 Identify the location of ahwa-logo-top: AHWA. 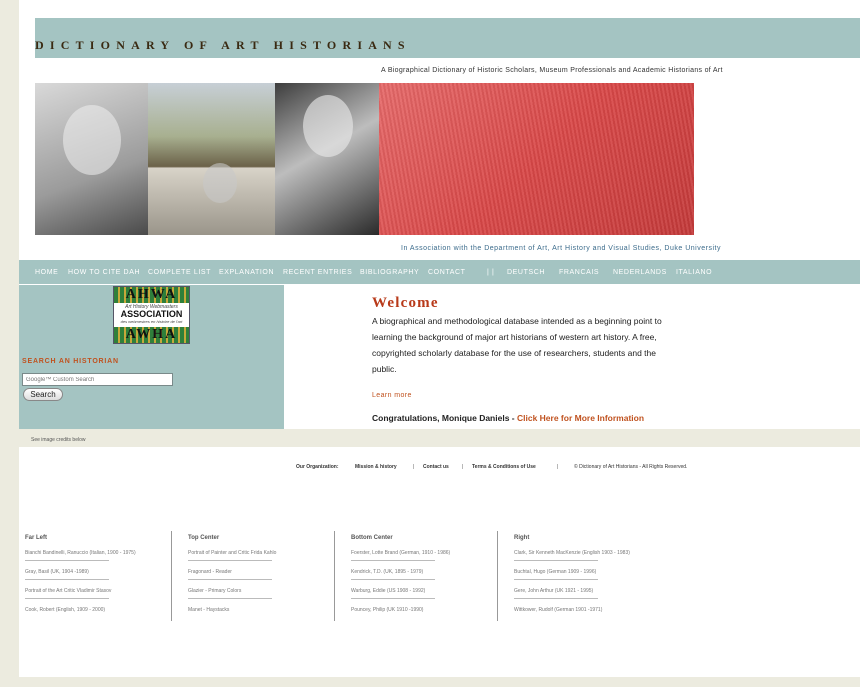
(151, 295).